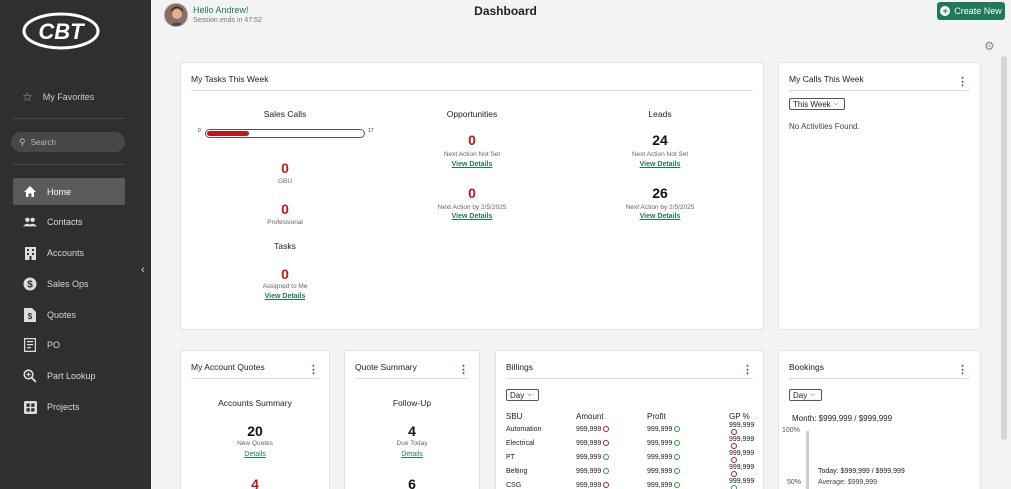  What do you see at coordinates (971, 11) in the screenshot?
I see `create-new-button: + Create New` at bounding box center [971, 11].